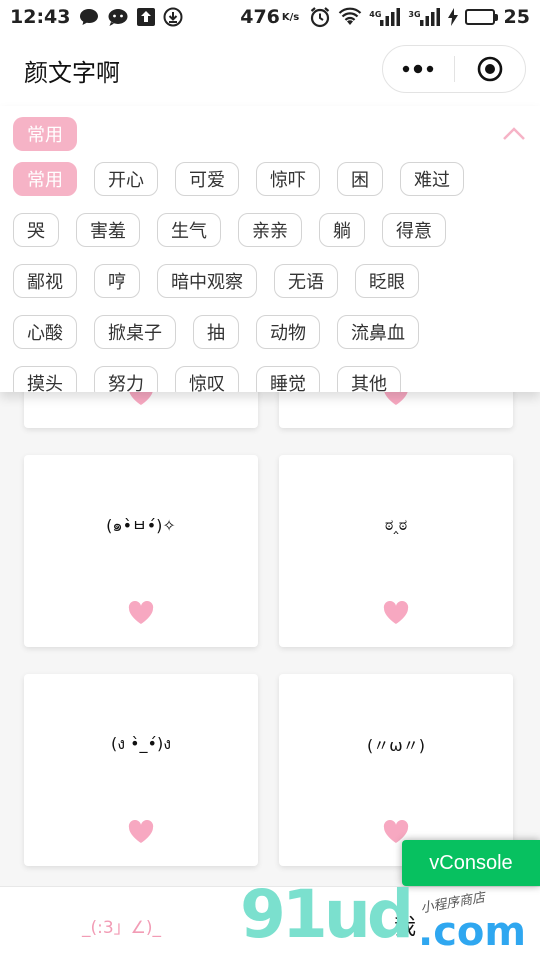 Image resolution: width=540 pixels, height=960 pixels. I want to click on category-tag: 鄙视, so click(45, 281).